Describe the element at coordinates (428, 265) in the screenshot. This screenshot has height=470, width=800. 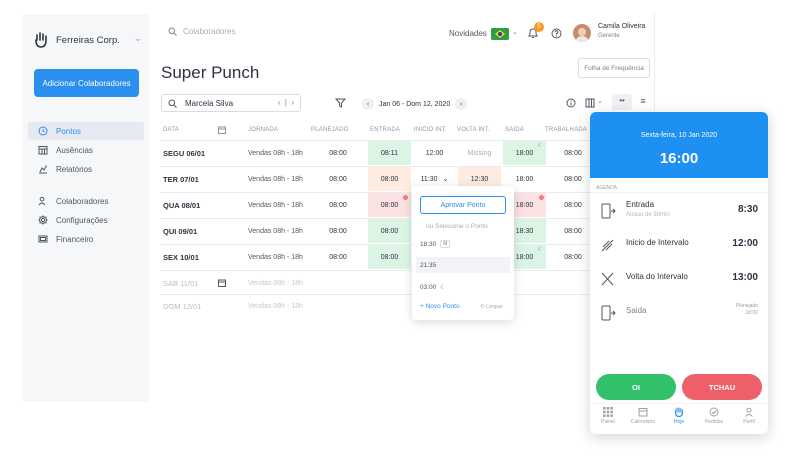
I see `punch-option-time: 21:35` at that location.